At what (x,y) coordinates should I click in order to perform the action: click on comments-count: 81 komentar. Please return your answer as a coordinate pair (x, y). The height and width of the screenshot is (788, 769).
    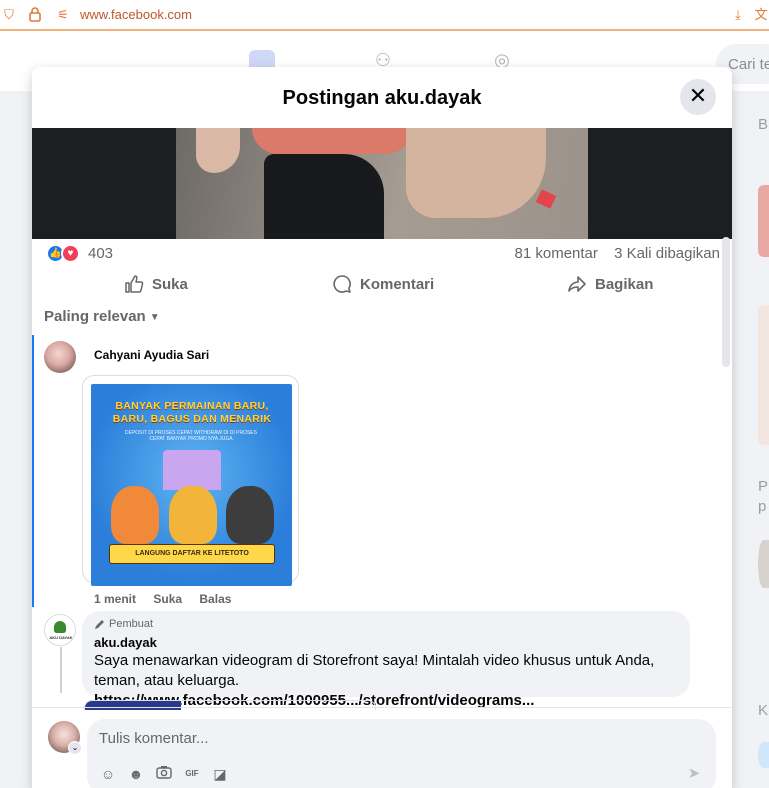
    Looking at the image, I should click on (556, 253).